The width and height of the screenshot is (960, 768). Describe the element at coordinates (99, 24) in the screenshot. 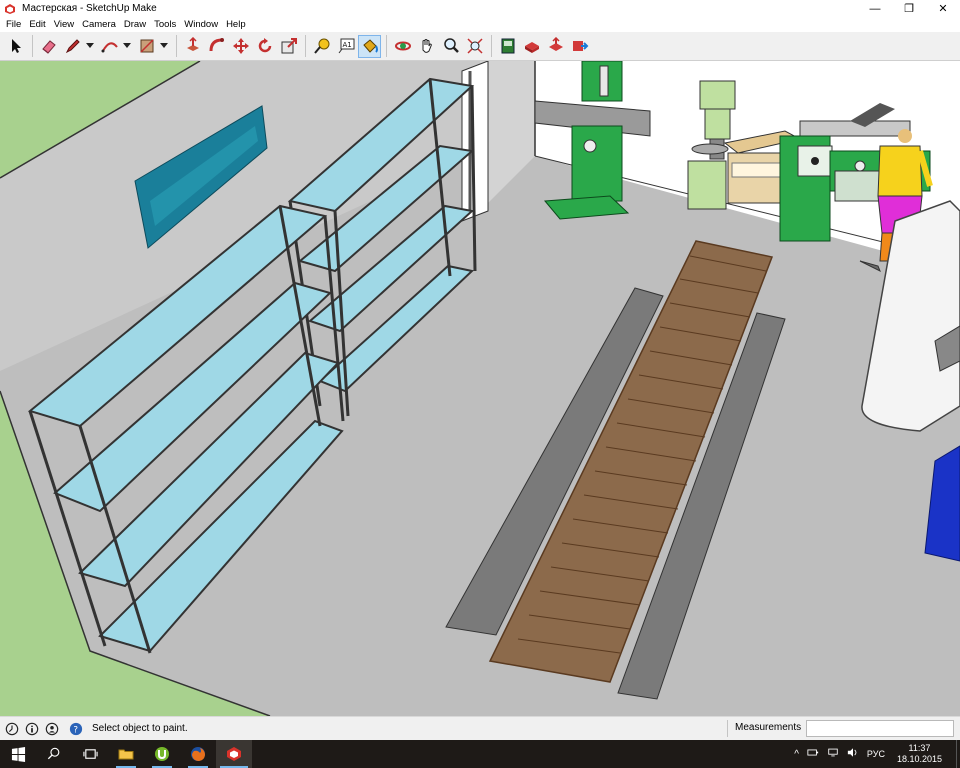

I see `menu-camera: Camera` at that location.